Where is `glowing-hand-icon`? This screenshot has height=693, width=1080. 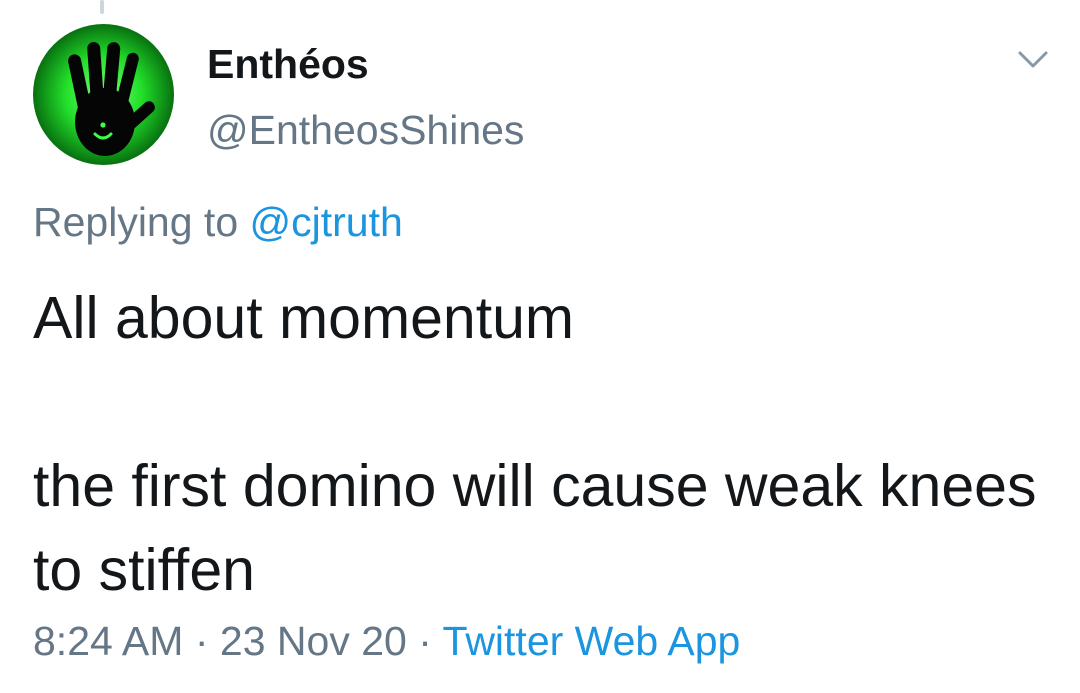 glowing-hand-icon is located at coordinates (103, 94).